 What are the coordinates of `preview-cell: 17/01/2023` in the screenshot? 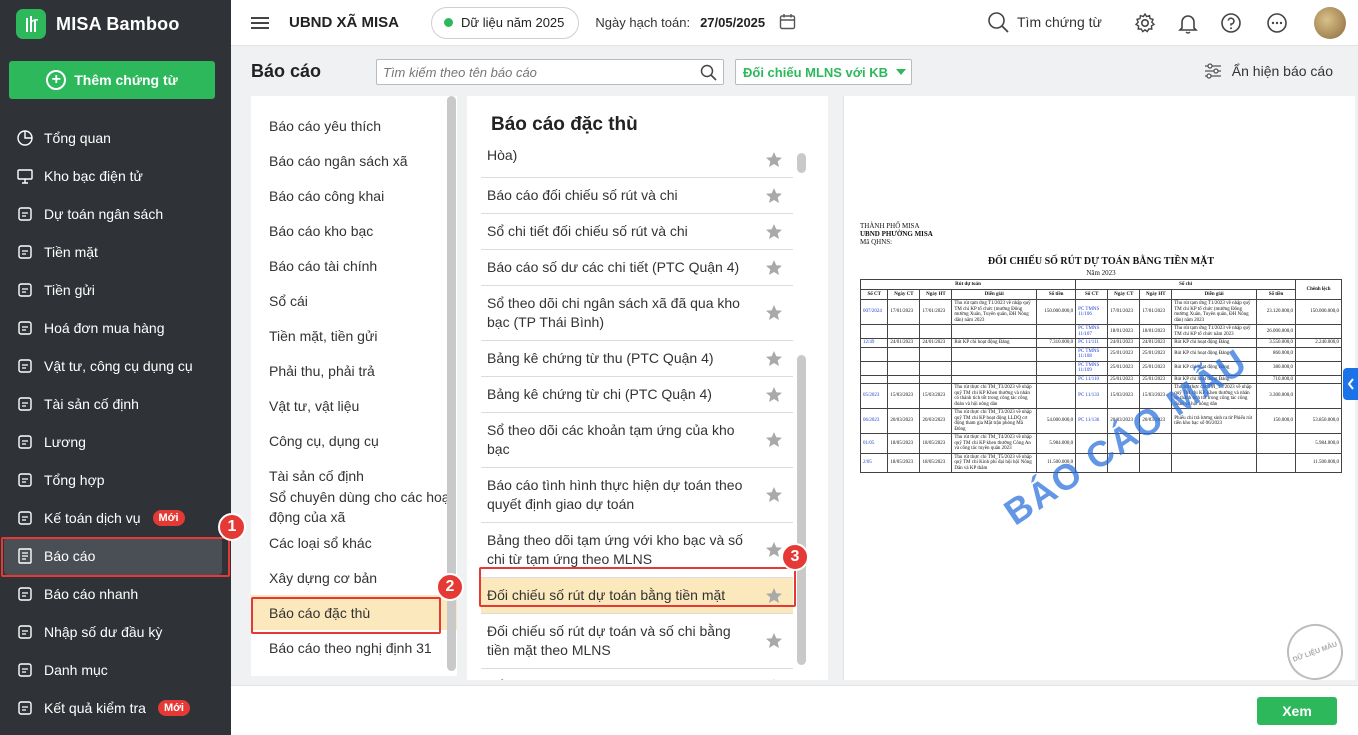 It's located at (936, 312).